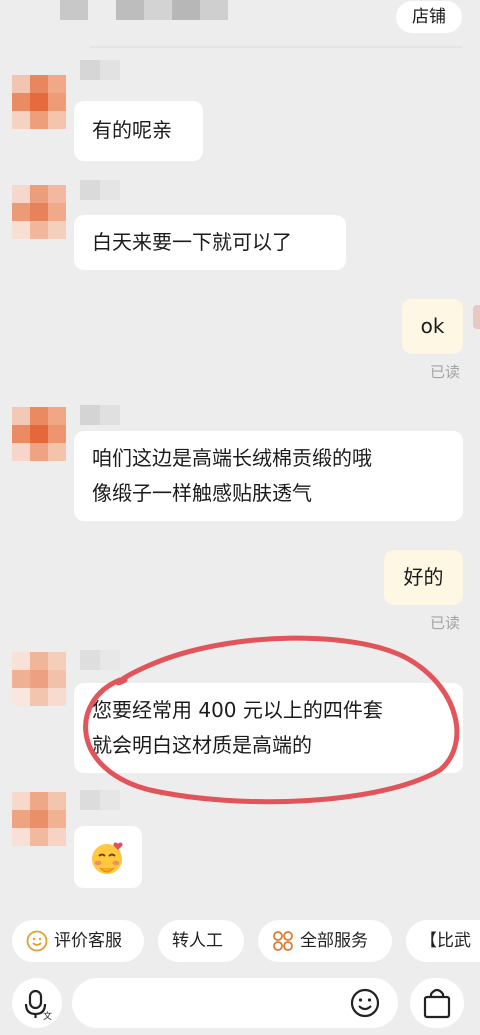  I want to click on quick-reply-label: 评价客服, so click(88, 941).